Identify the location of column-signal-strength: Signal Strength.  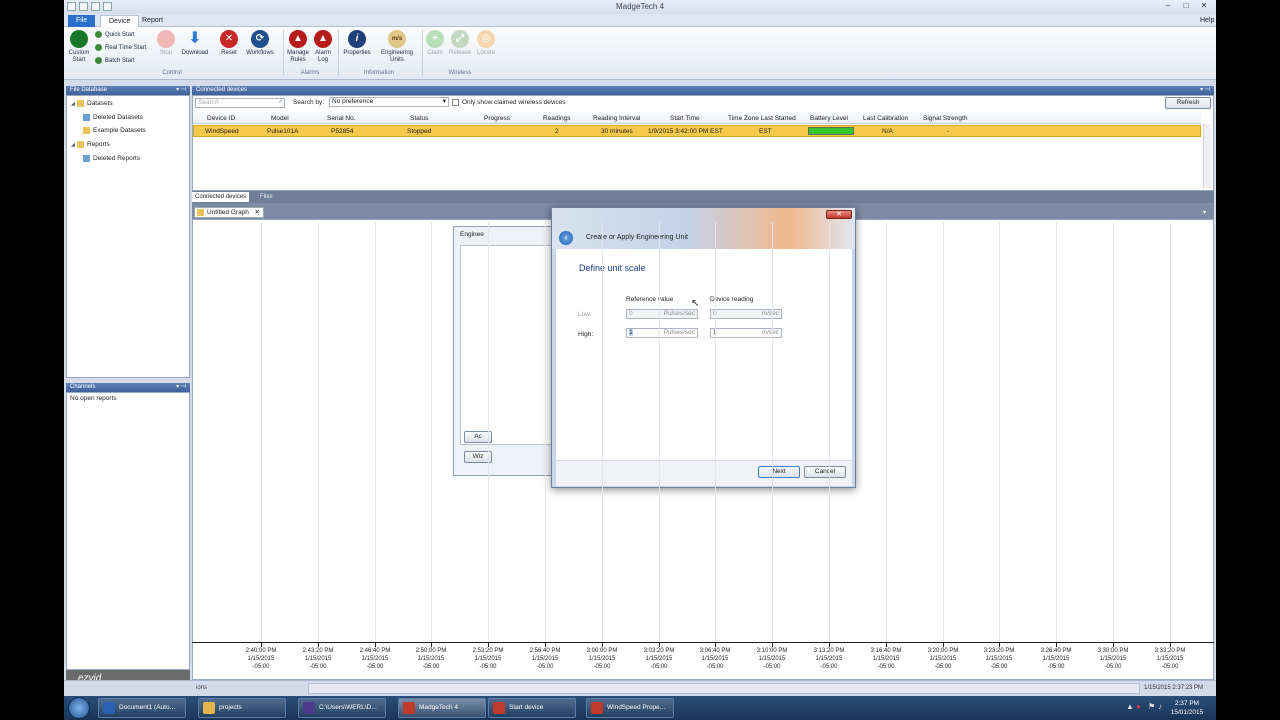
(945, 118).